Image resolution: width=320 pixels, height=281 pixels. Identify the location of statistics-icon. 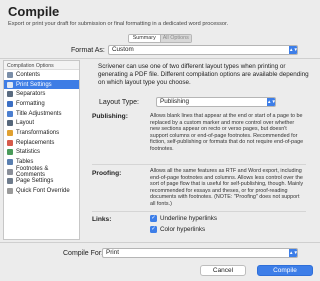
(10, 152).